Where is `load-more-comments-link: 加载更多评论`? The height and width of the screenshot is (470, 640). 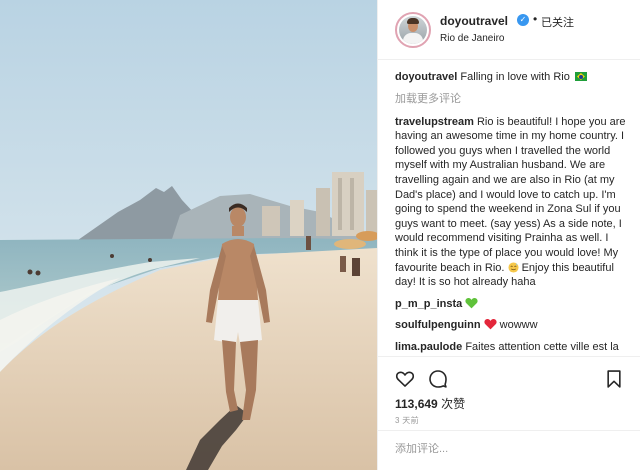
load-more-comments-link: 加载更多评论 is located at coordinates (513, 98).